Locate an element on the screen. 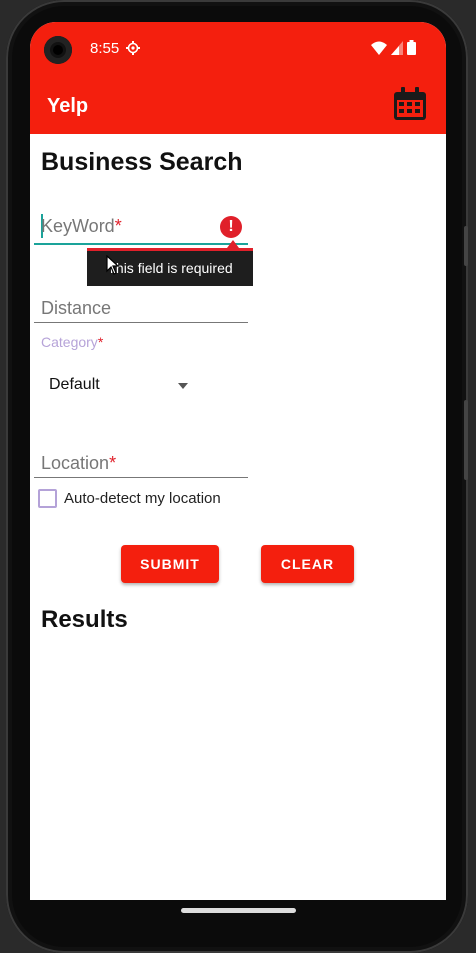 The image size is (476, 953). page-title: Business Search is located at coordinates (142, 162).